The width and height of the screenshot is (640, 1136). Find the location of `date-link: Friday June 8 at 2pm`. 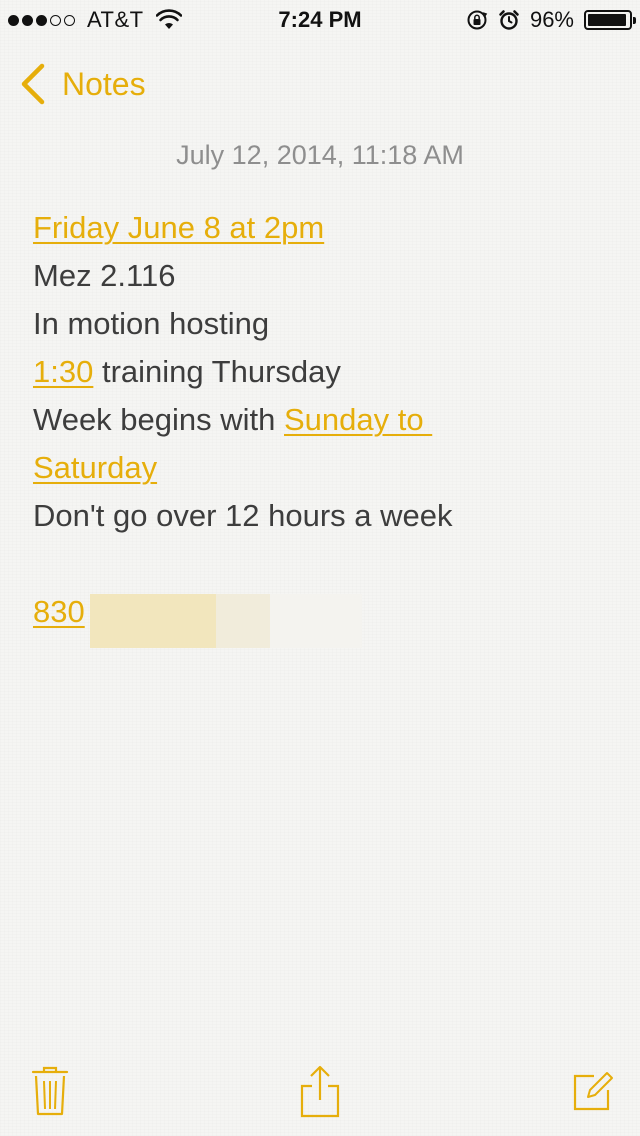

date-link: Friday June 8 at 2pm is located at coordinates (178, 227).